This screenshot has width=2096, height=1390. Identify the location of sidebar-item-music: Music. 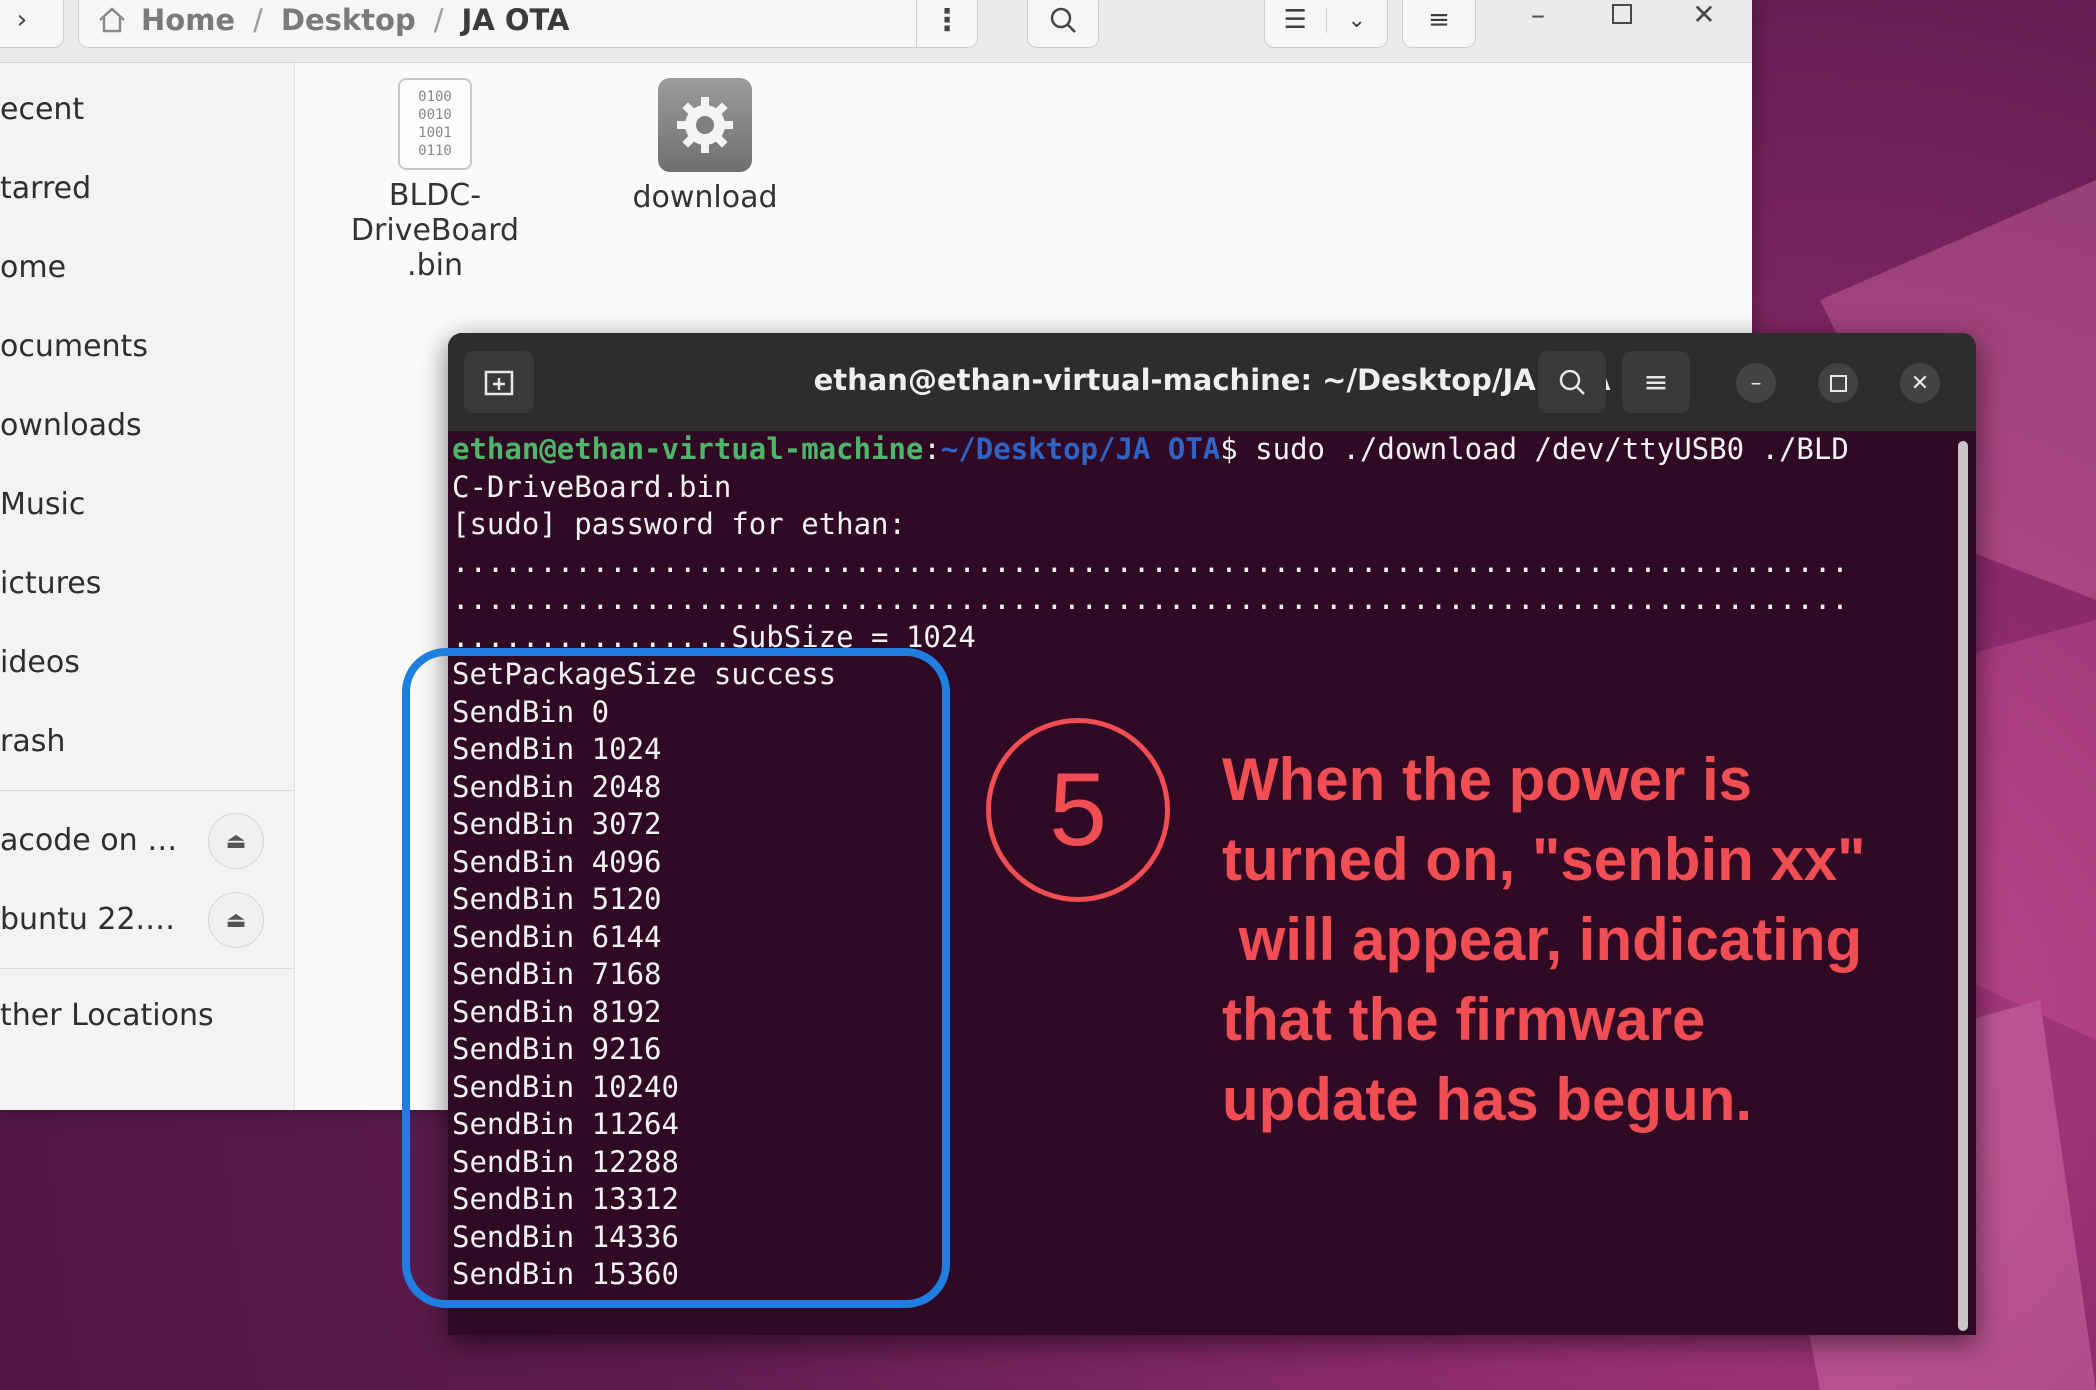
(42, 504).